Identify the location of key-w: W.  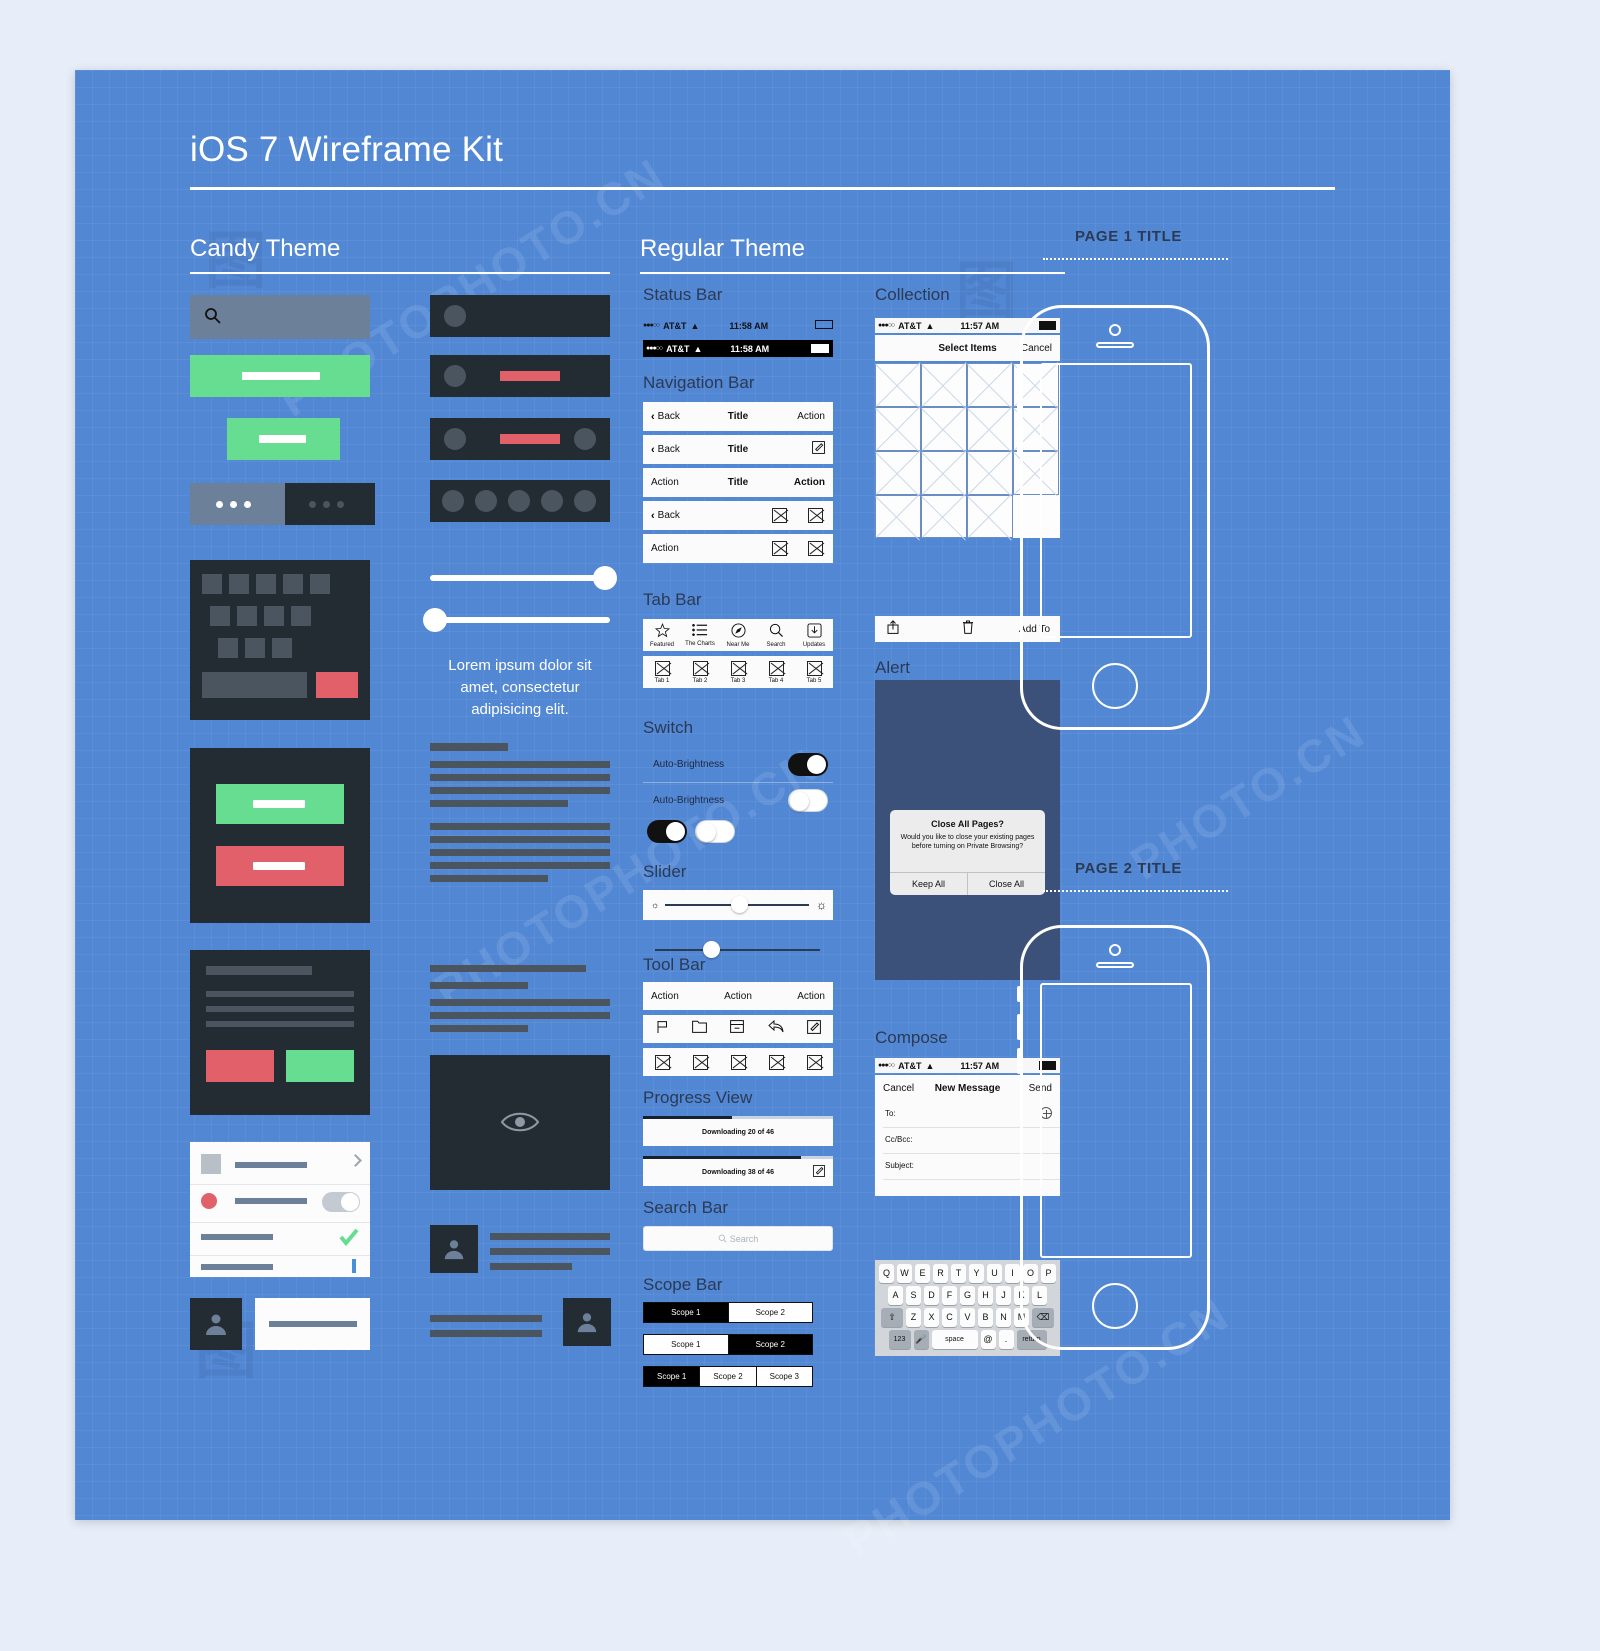
(904, 1273).